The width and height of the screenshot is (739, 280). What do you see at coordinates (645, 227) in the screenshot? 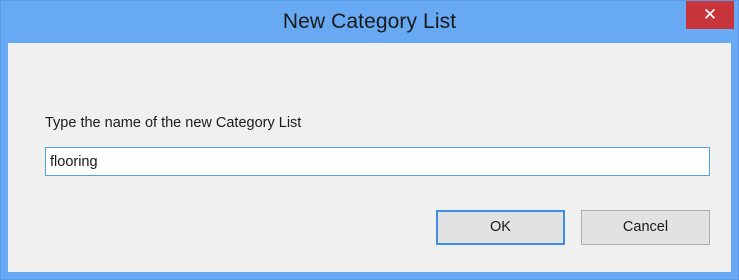
I see `cancel-button: Cancel` at bounding box center [645, 227].